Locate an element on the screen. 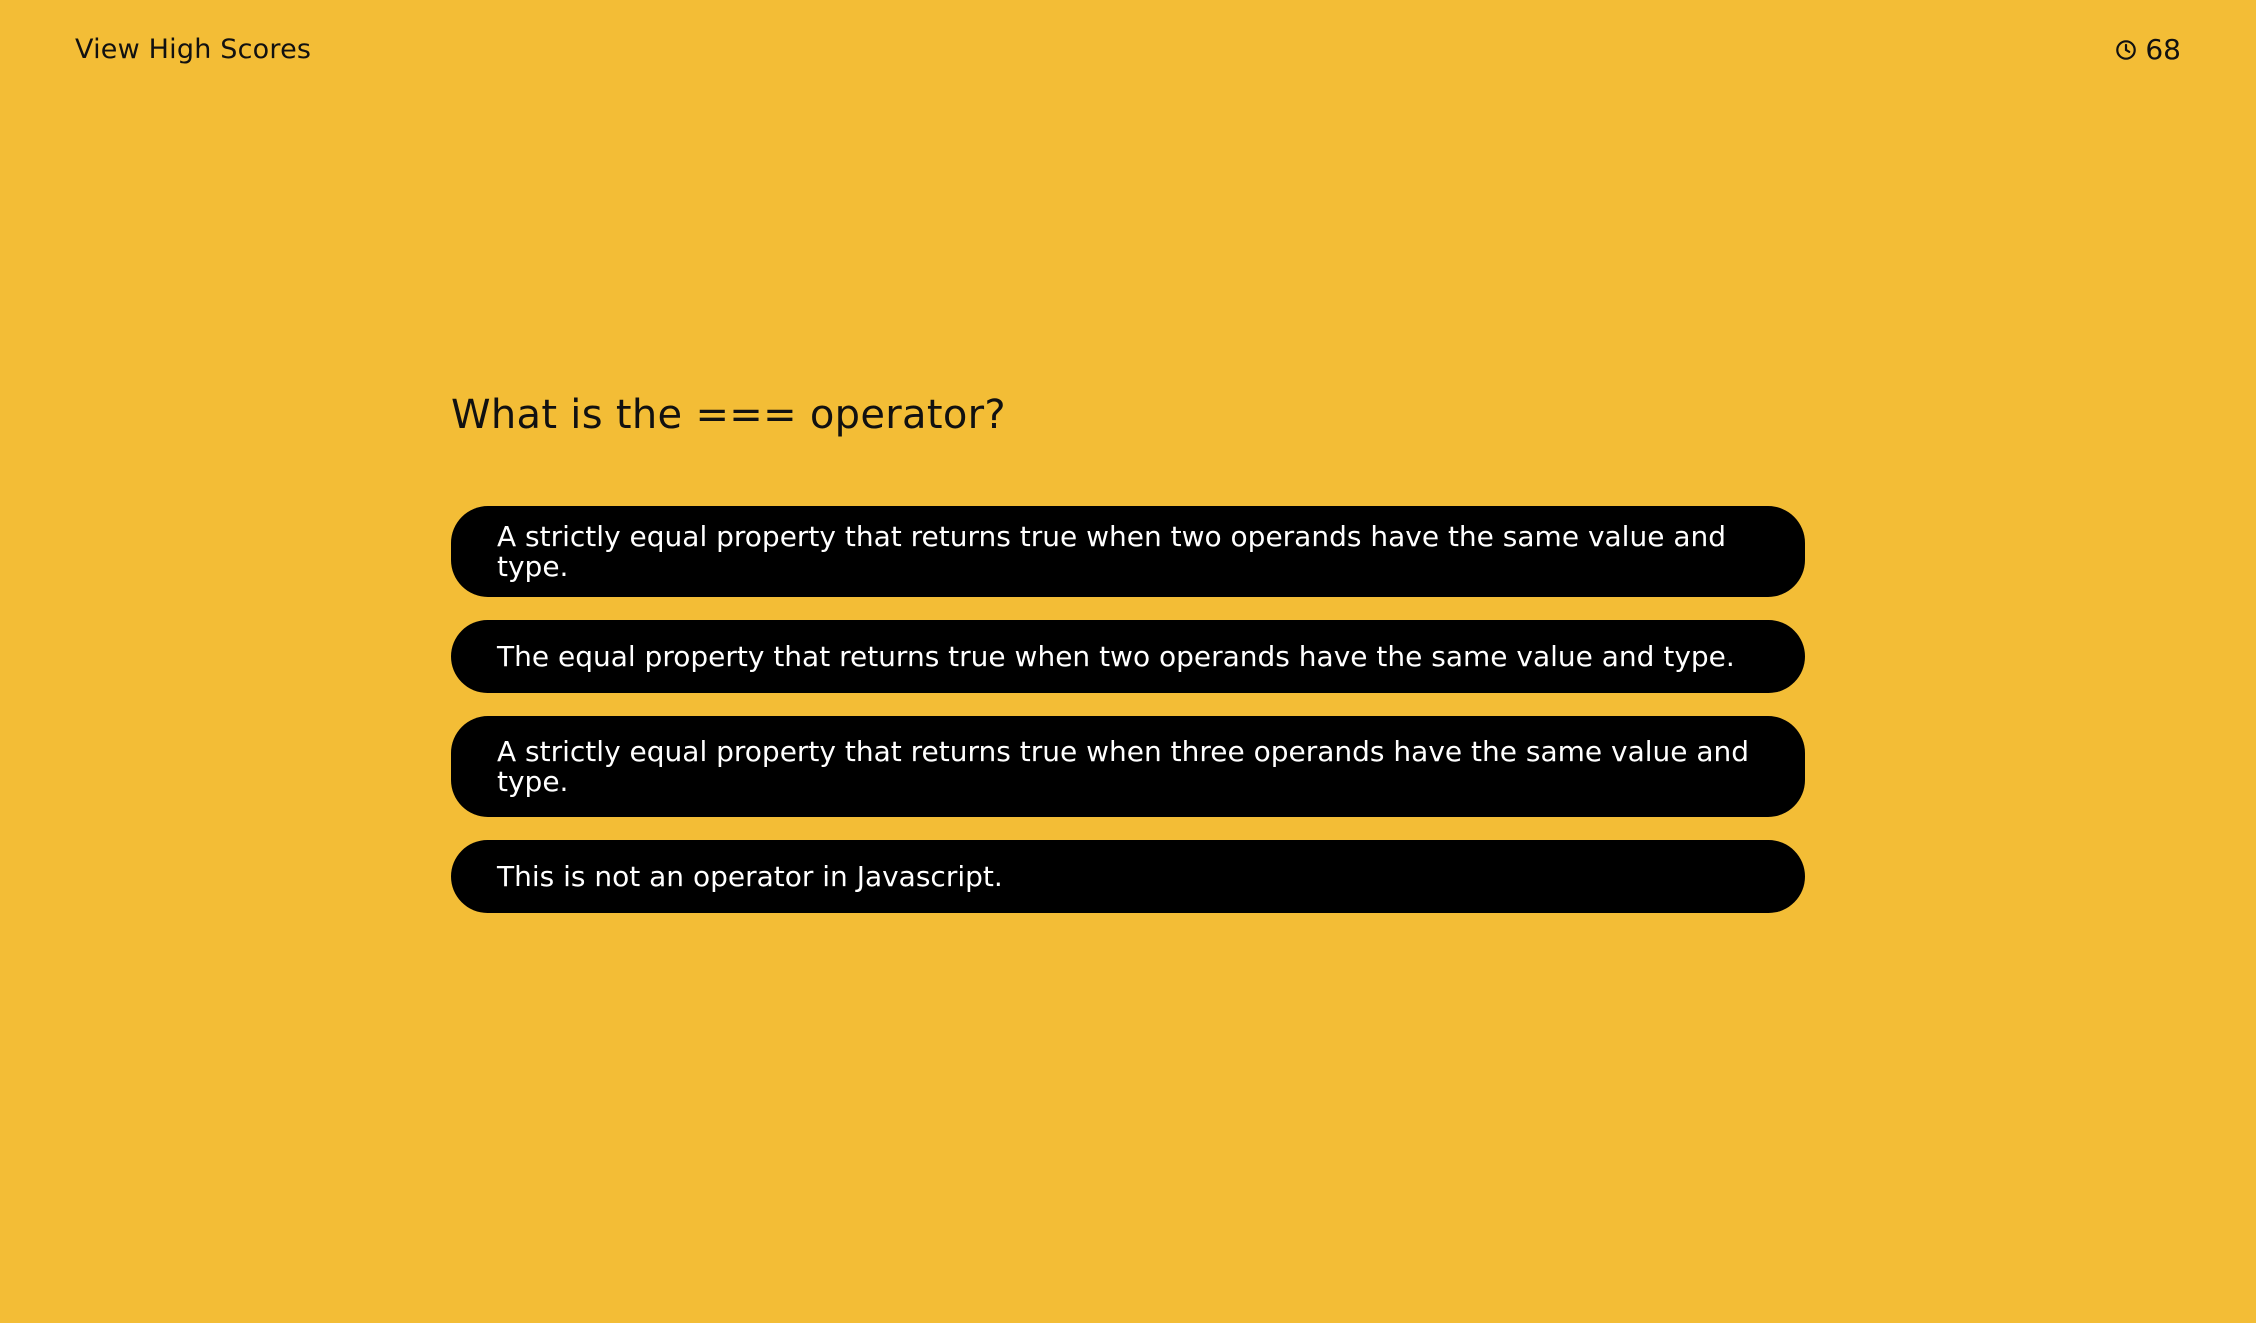 The height and width of the screenshot is (1323, 2256). clock-icon is located at coordinates (2126, 50).